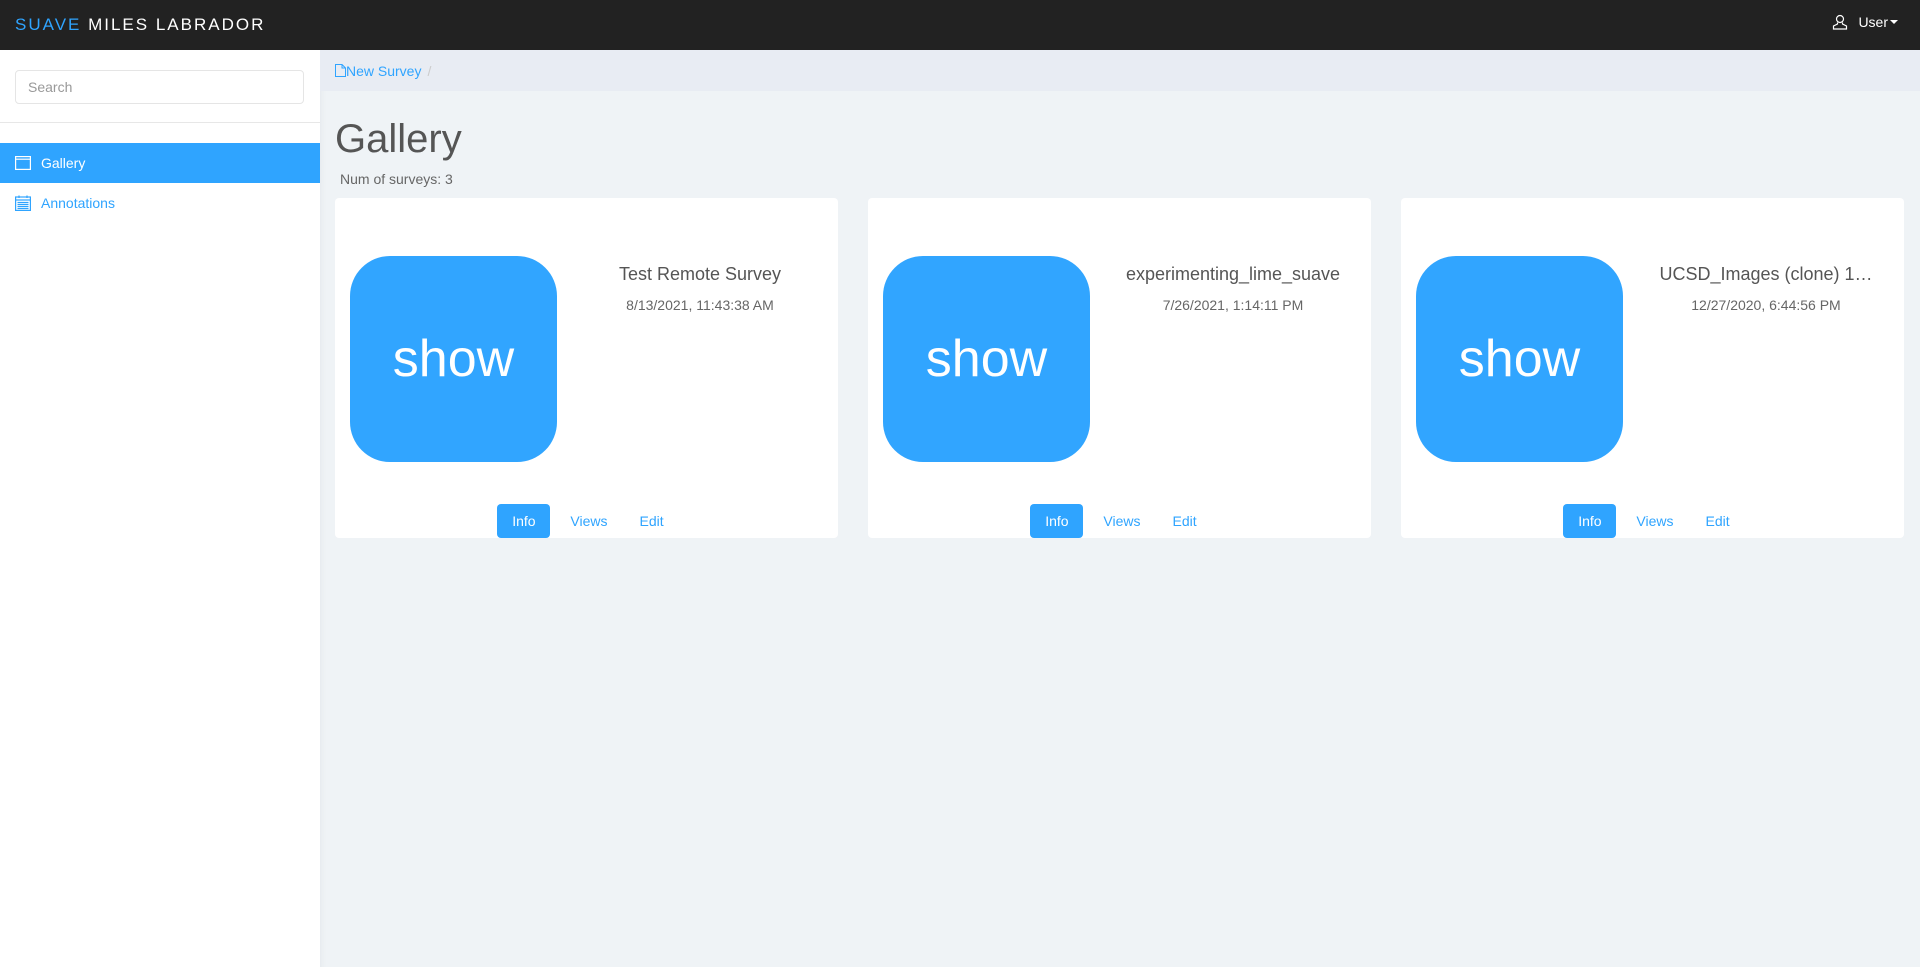  I want to click on window-icon, so click(23, 163).